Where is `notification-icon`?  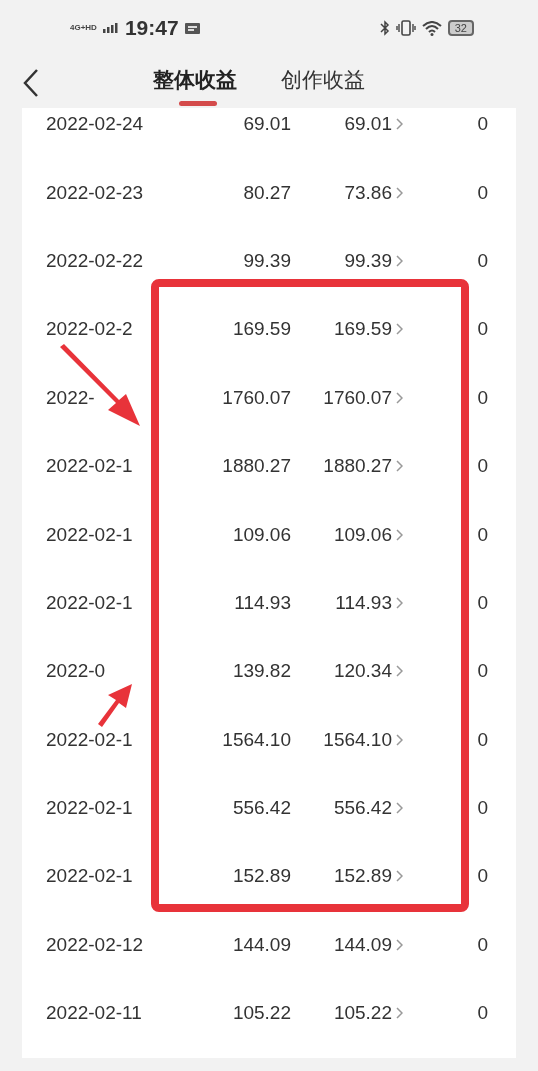 notification-icon is located at coordinates (192, 28).